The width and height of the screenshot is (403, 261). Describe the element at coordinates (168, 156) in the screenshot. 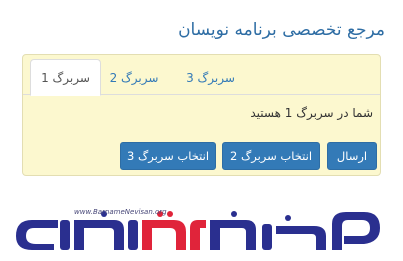

I see `select-tab-3-button: انتخاب سربرگ 3` at that location.